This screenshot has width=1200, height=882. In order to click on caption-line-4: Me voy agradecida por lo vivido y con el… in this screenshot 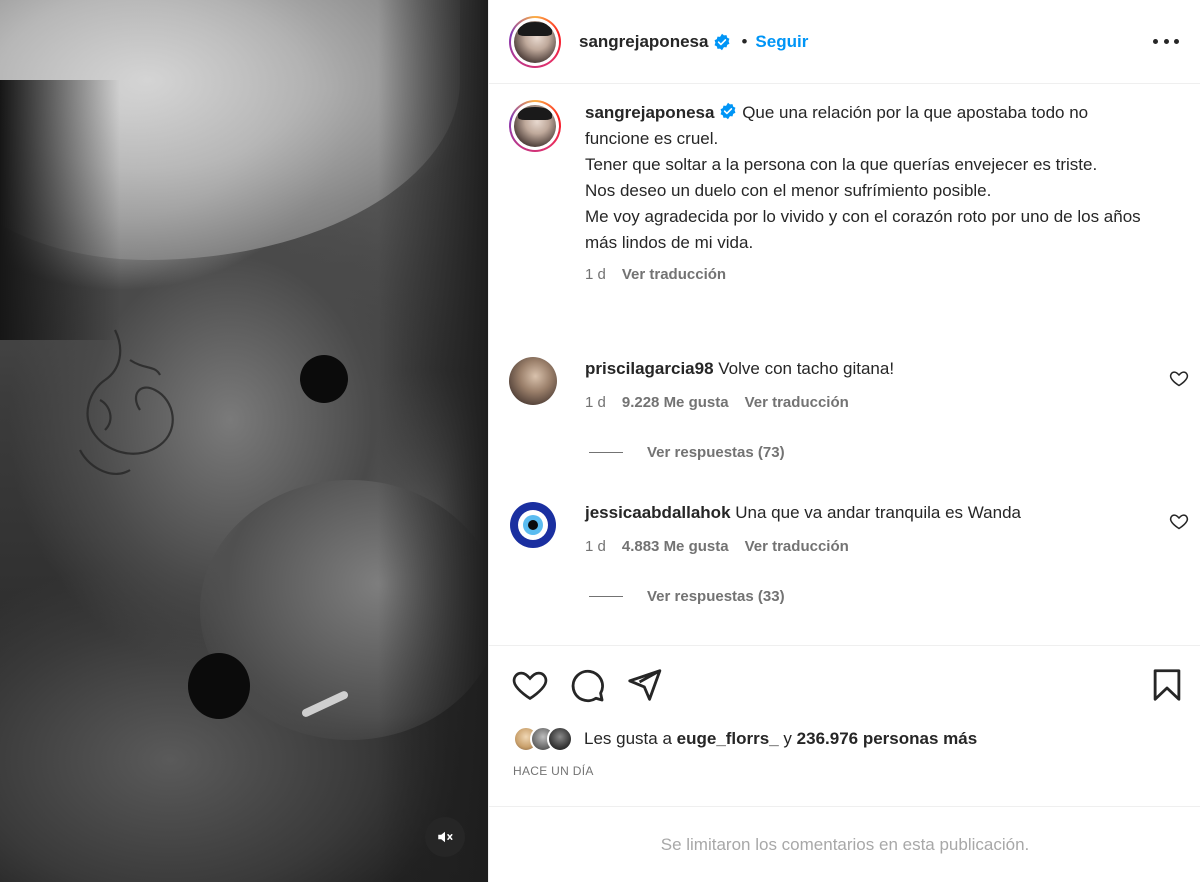, I will do `click(863, 229)`.